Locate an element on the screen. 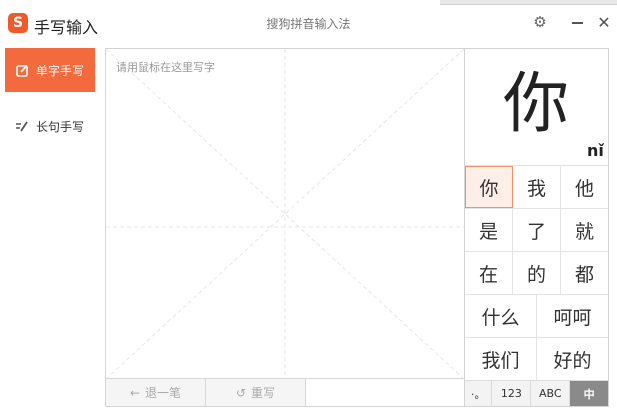 The image size is (617, 411). candidate-cell: 呵呵 is located at coordinates (572, 316).